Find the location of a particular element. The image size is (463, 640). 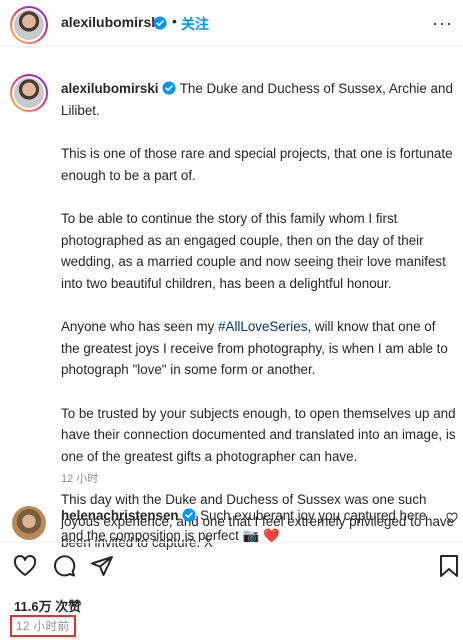

post-header: alexilubomirski • 关注 ··· is located at coordinates (231, 23).